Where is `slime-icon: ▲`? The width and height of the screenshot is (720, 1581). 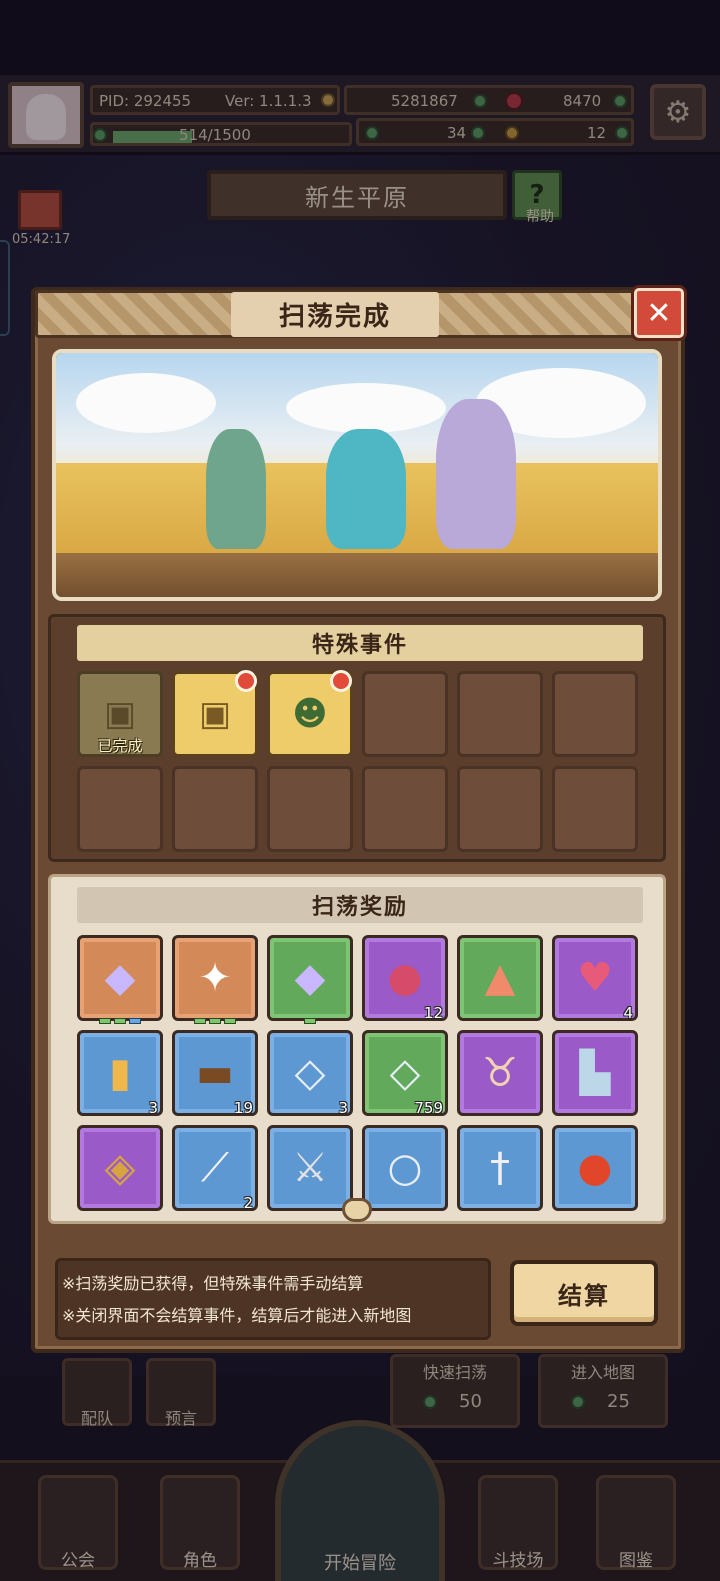
slime-icon: ▲ is located at coordinates (500, 978).